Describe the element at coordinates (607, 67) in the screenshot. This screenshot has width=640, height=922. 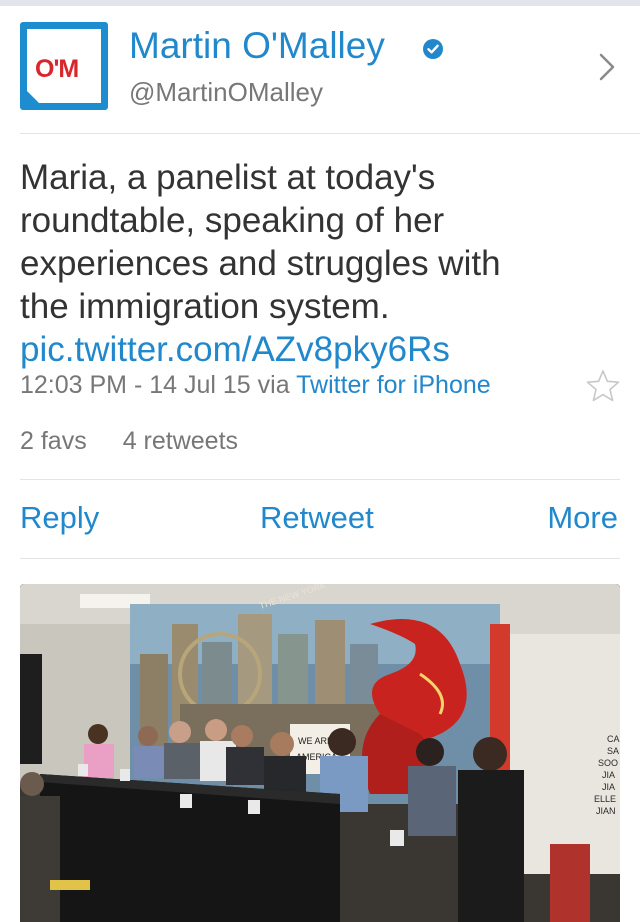
I see `chevron-right-icon` at that location.